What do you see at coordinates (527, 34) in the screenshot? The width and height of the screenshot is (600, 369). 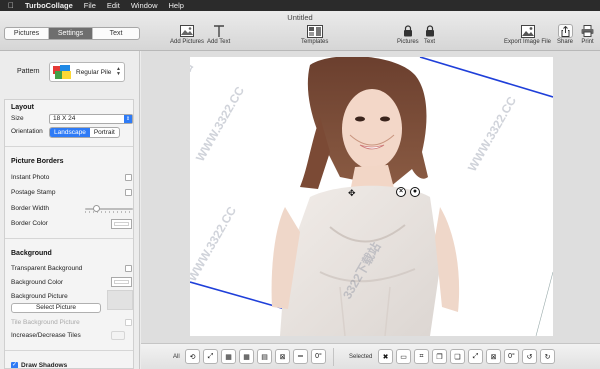 I see `export-button: Export Image File` at bounding box center [527, 34].